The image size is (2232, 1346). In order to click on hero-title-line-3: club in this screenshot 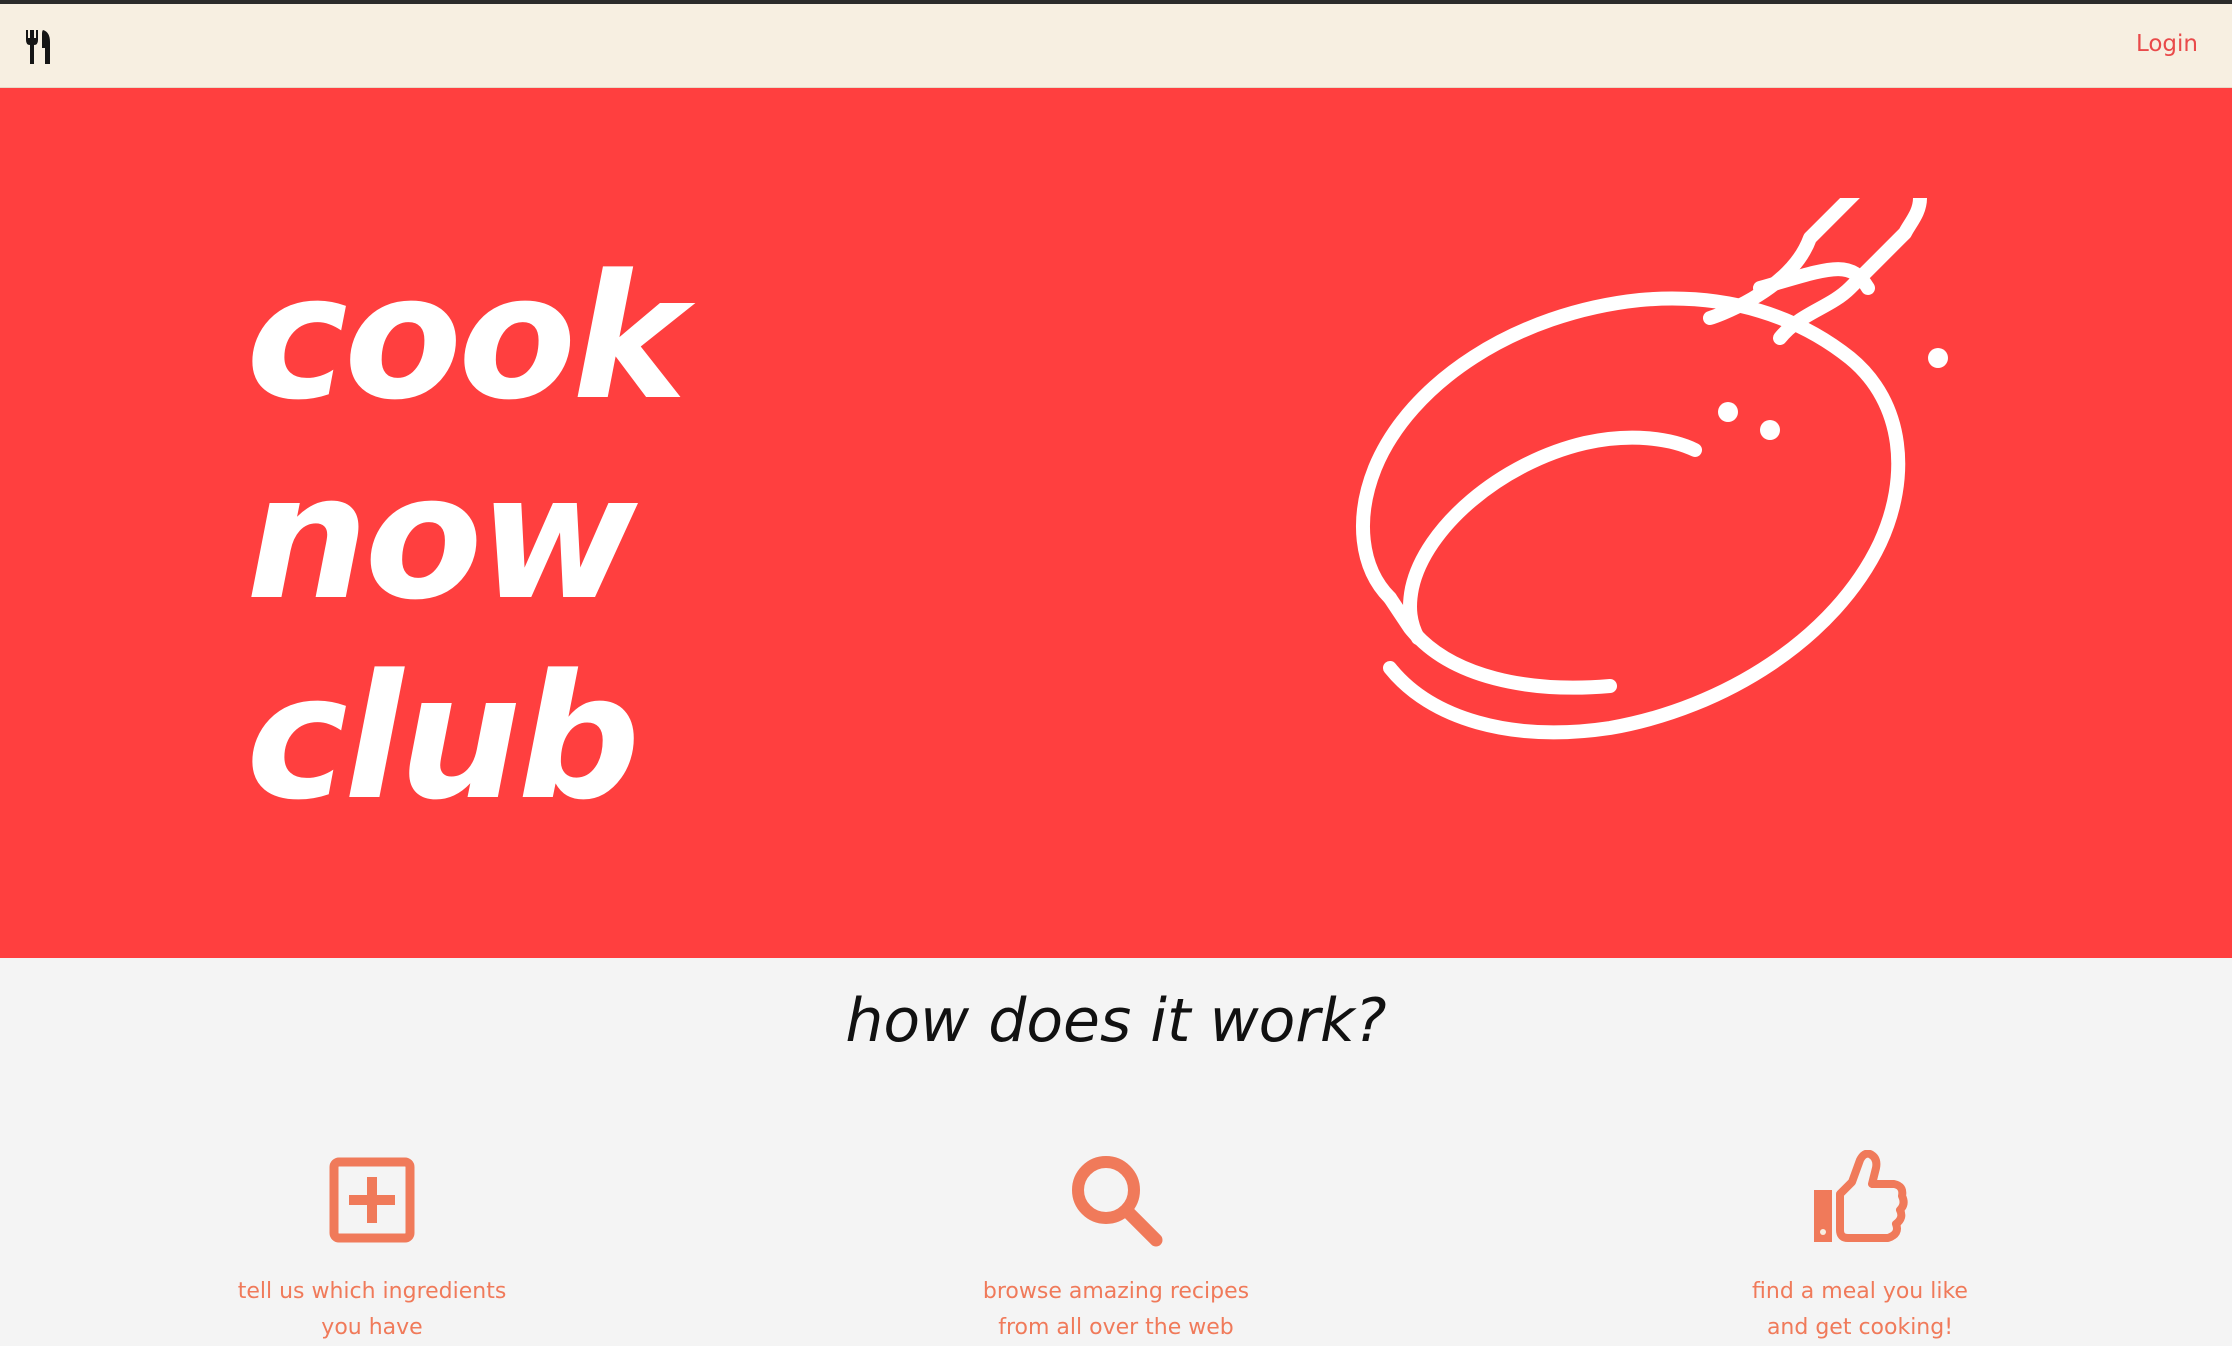, I will do `click(443, 737)`.